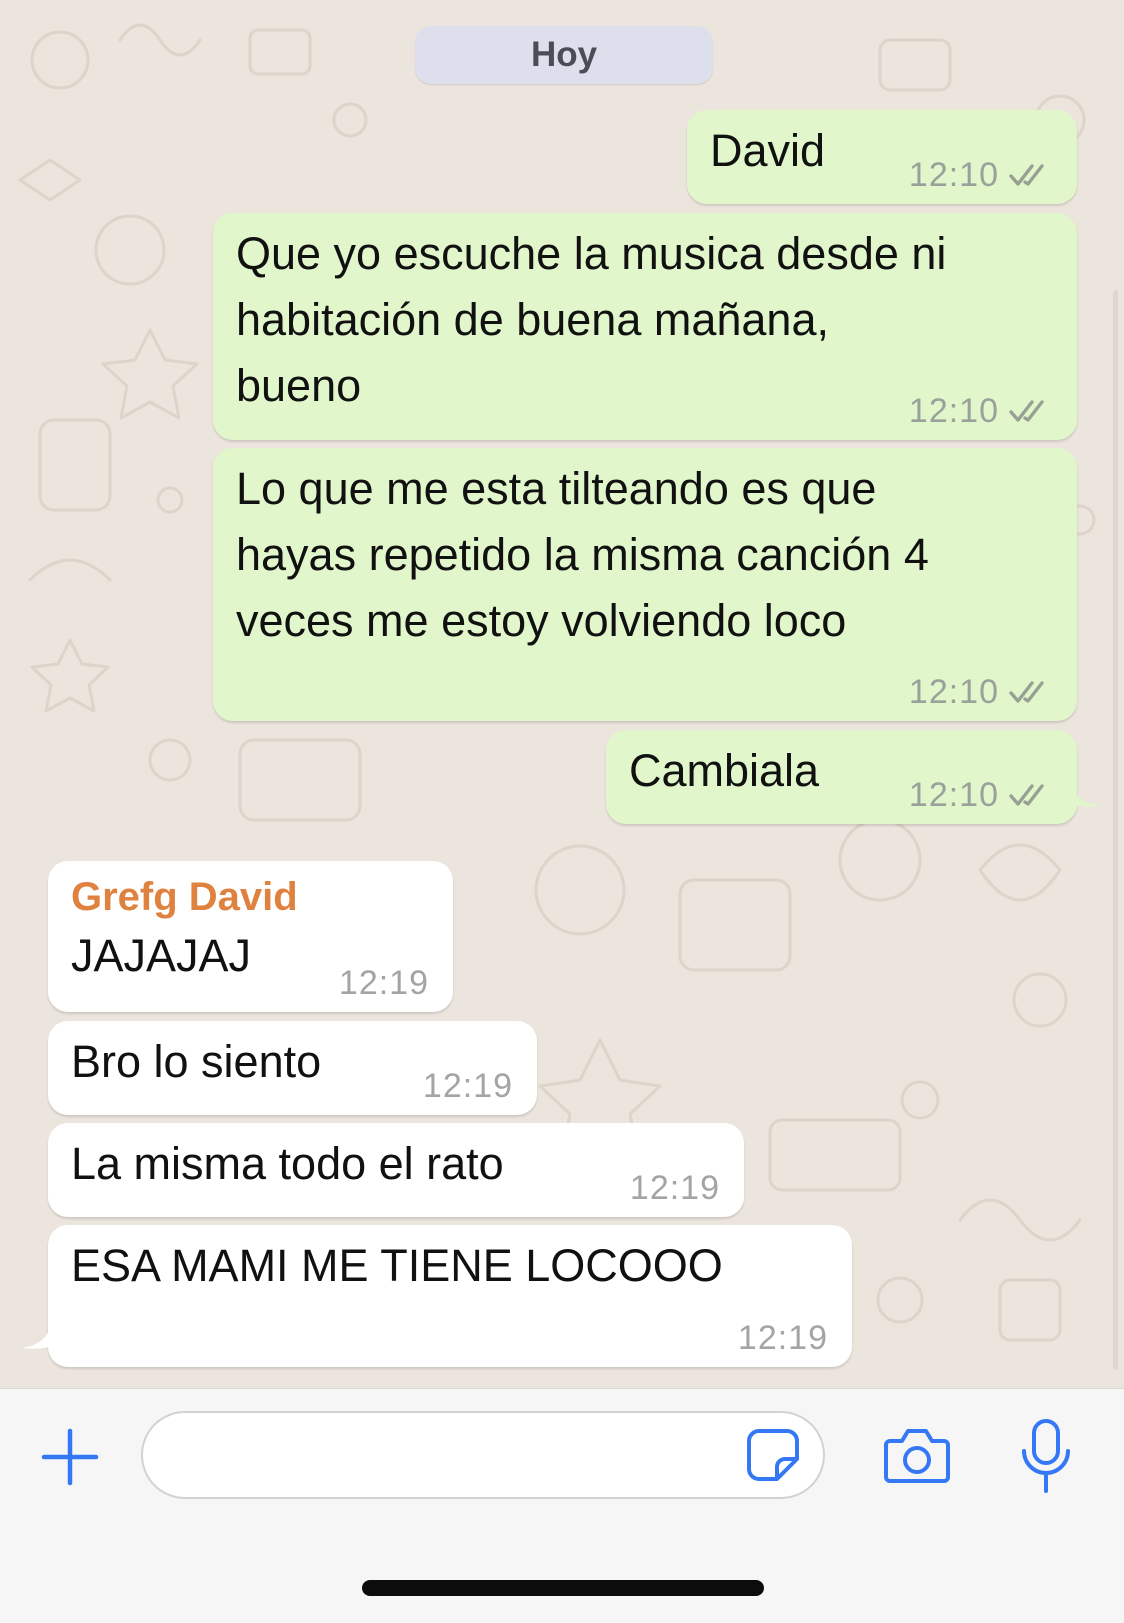 Image resolution: width=1124 pixels, height=1623 pixels. What do you see at coordinates (562, 1505) in the screenshot?
I see `message-input-bar` at bounding box center [562, 1505].